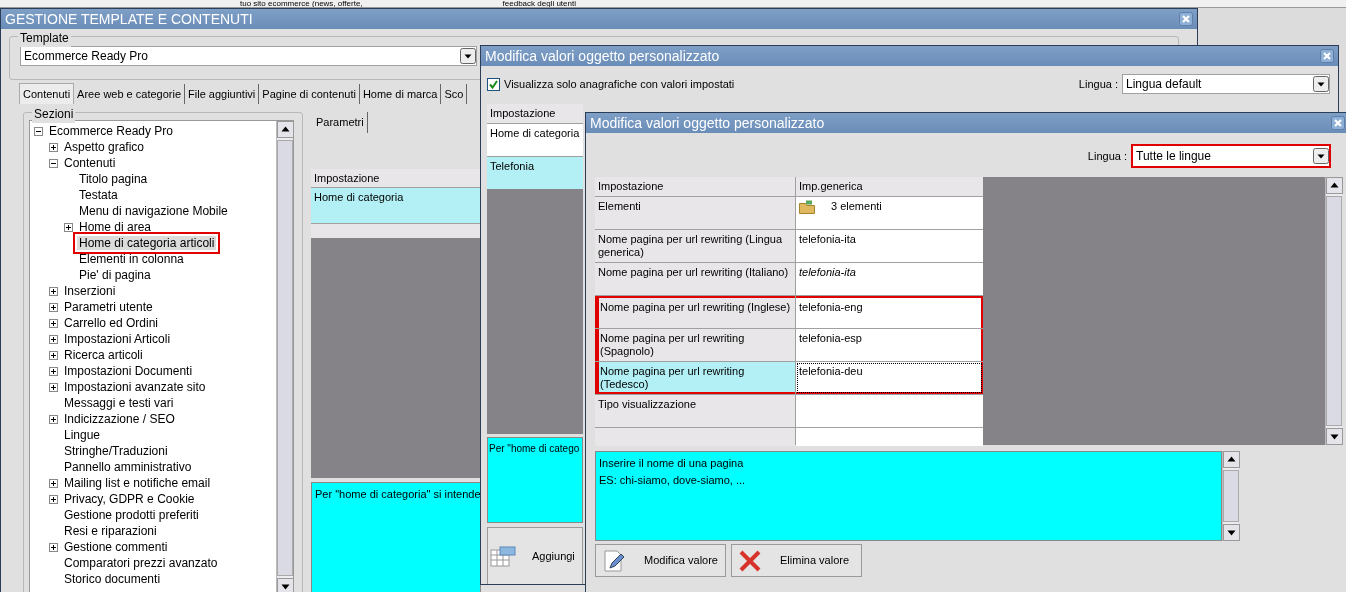 Image resolution: width=1346 pixels, height=592 pixels. I want to click on description-text: Per "home di categoria" si intende, so click(396, 537).